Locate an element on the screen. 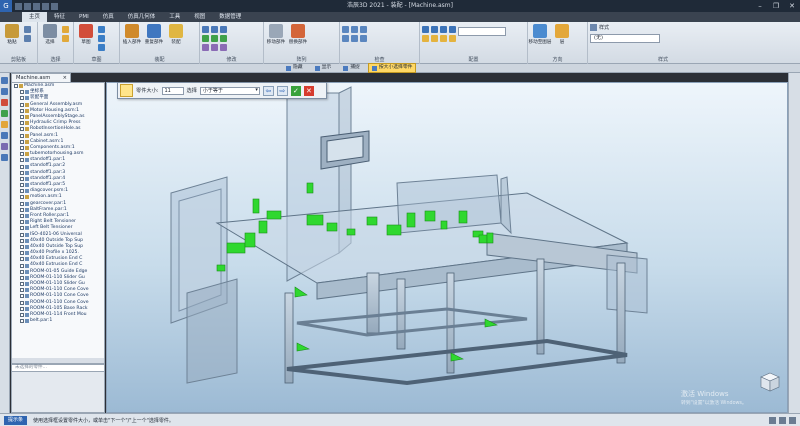 This screenshot has height=426, width=800. hide-button: 隐藏 is located at coordinates (294, 68).